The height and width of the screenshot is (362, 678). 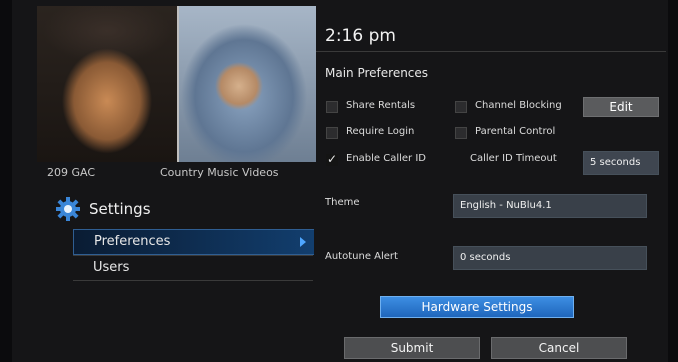 What do you see at coordinates (559, 348) in the screenshot?
I see `cancel-button: Cancel` at bounding box center [559, 348].